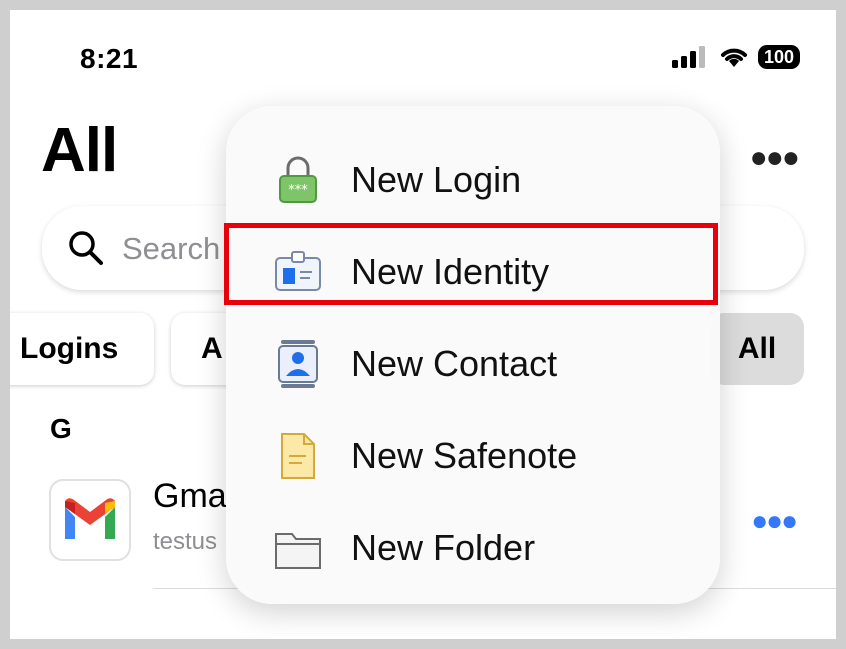  What do you see at coordinates (298, 456) in the screenshot?
I see `note-icon` at bounding box center [298, 456].